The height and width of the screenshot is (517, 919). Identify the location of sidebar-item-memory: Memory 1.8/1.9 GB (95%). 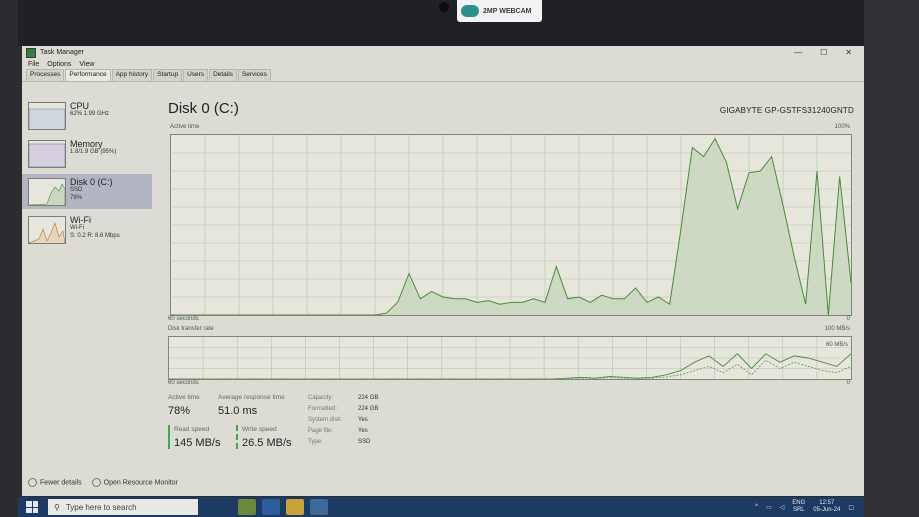
(87, 153).